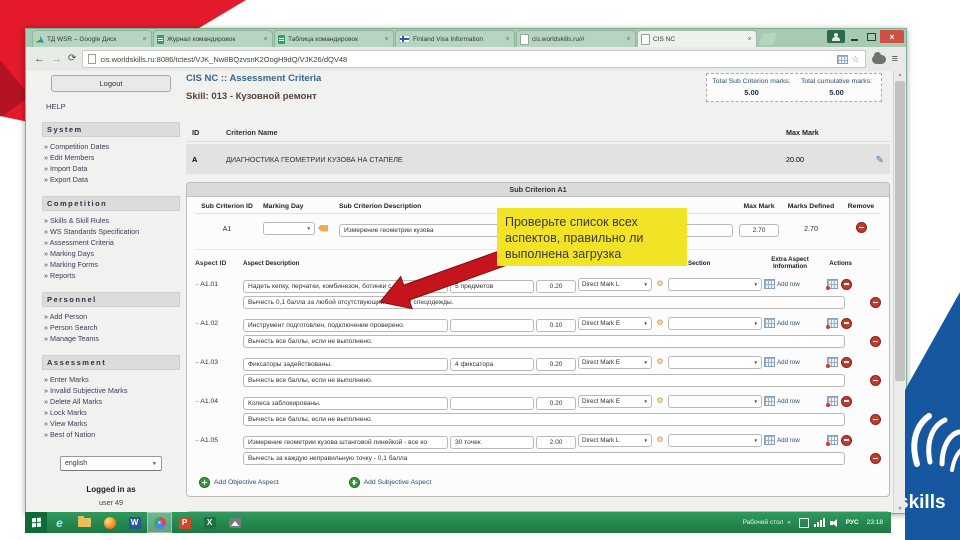 Image resolution: width=960 pixels, height=540 pixels. Describe the element at coordinates (159, 522) in the screenshot. I see `taskbar-chrome` at that location.